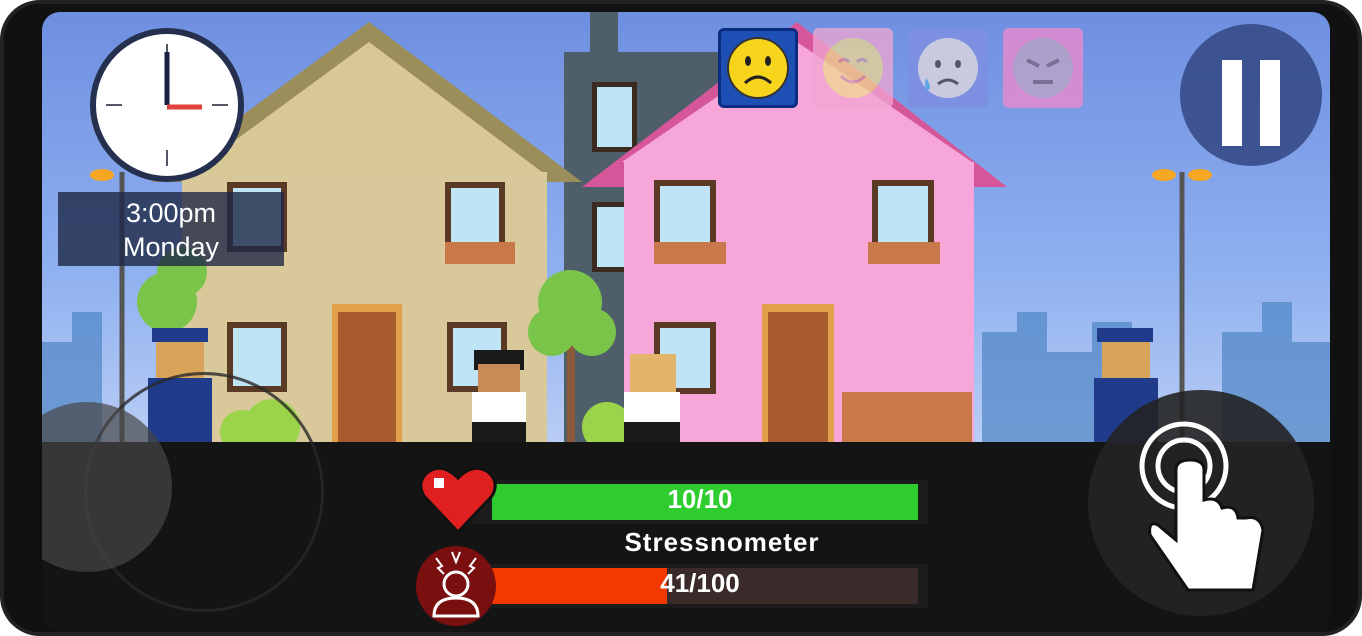  I want to click on health-bar-text: 10/10, so click(700, 499).